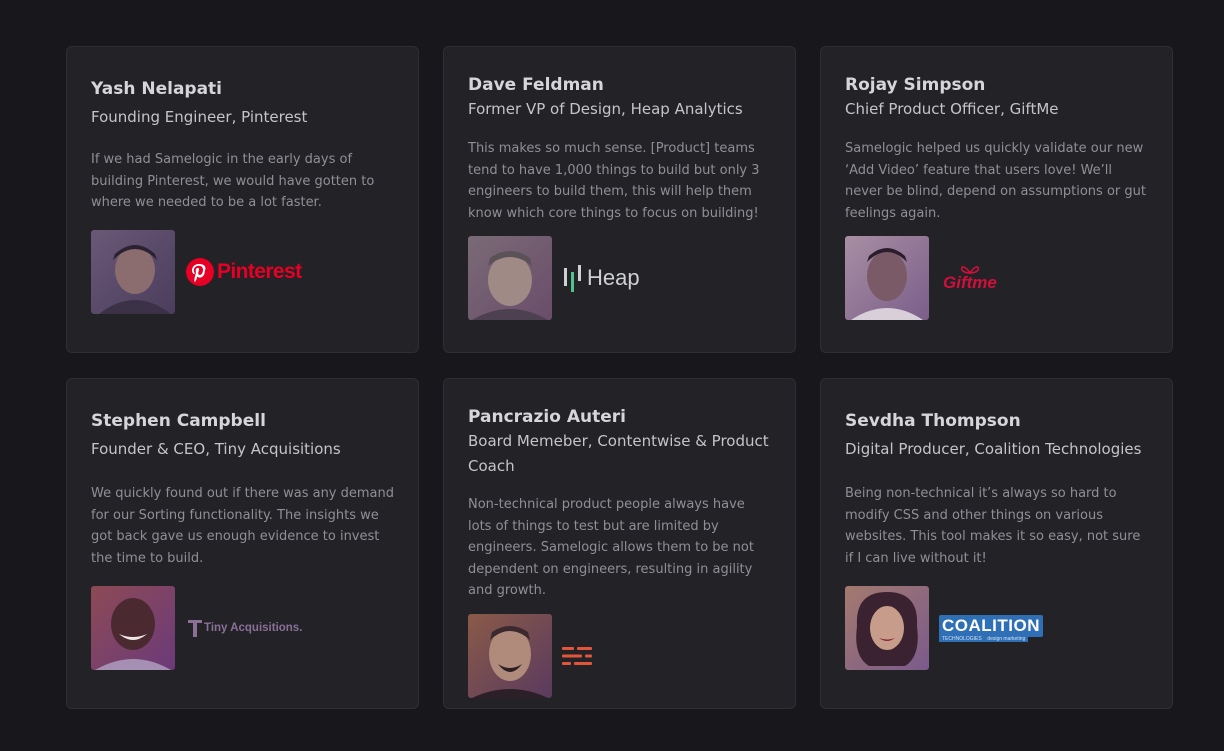  Describe the element at coordinates (157, 89) in the screenshot. I see `person-name: Yash Nelapati` at that location.